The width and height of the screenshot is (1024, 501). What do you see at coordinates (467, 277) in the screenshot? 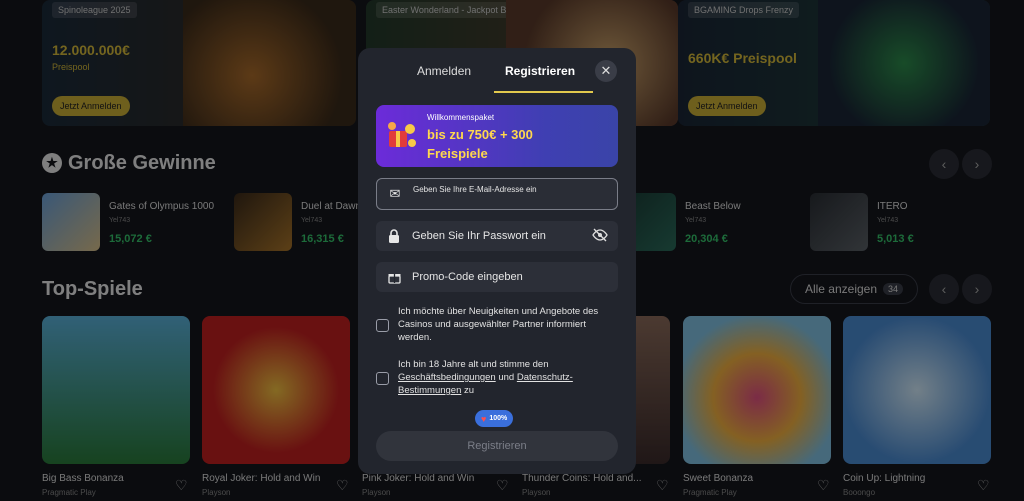
I see `promo-code-placeholder: Promo-Code eingeben` at bounding box center [467, 277].